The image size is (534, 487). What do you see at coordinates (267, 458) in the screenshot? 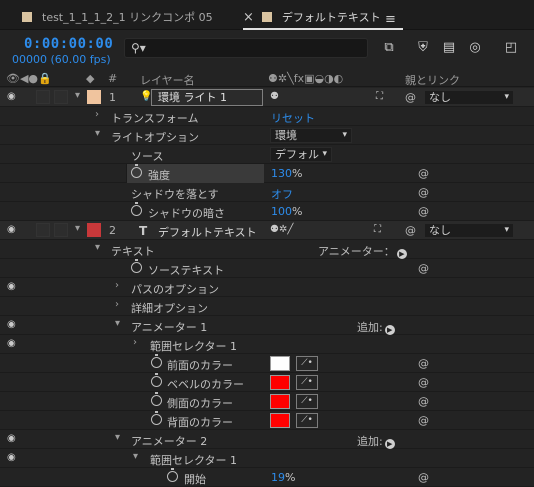
I see `prop-row-range-selector-2: ◉ ▾ 範囲セレクター 1` at bounding box center [267, 458].